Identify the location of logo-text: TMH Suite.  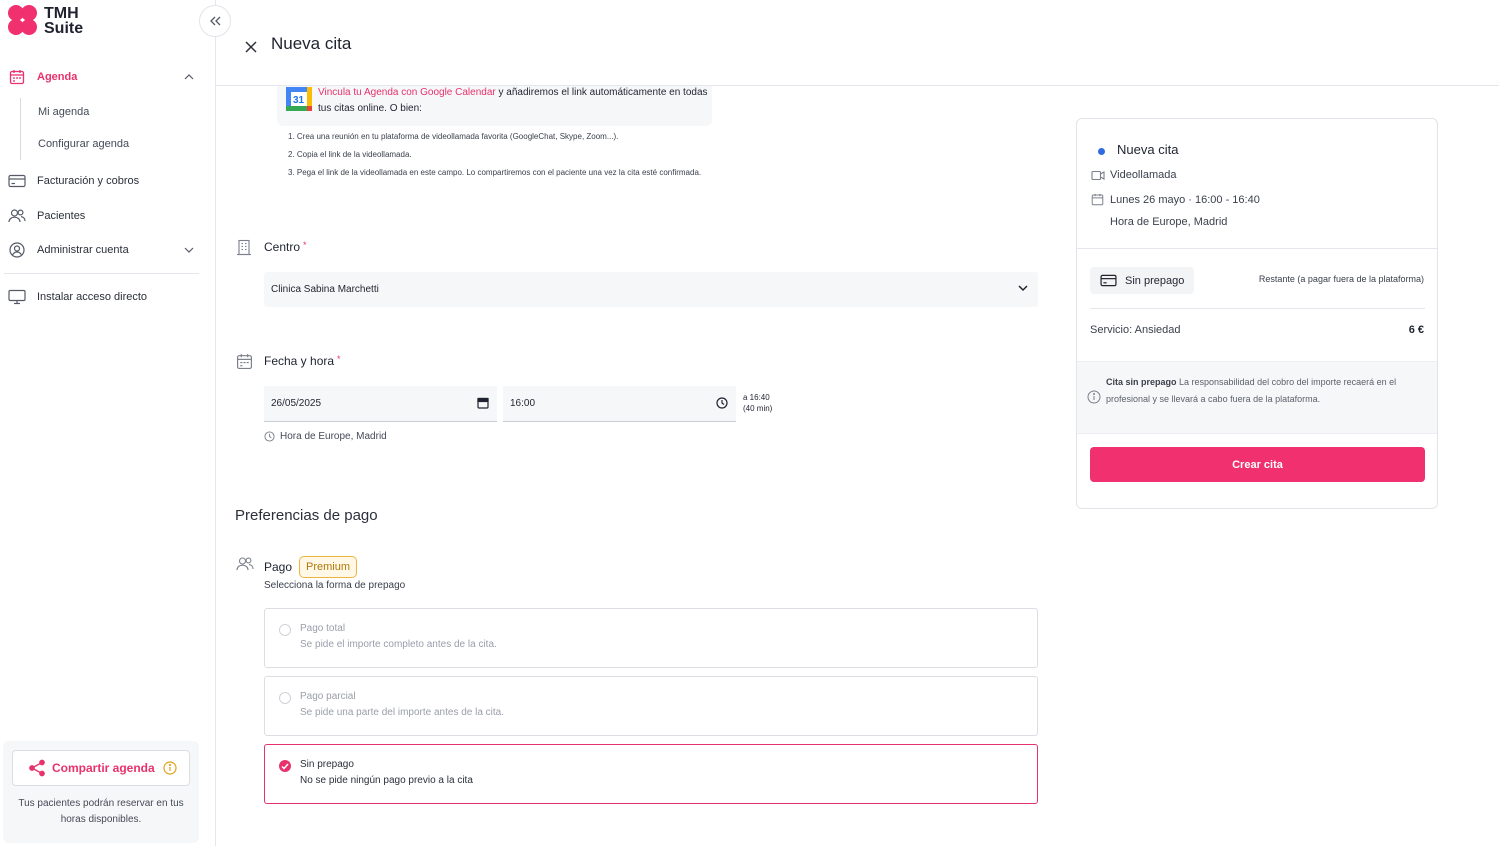
(64, 21).